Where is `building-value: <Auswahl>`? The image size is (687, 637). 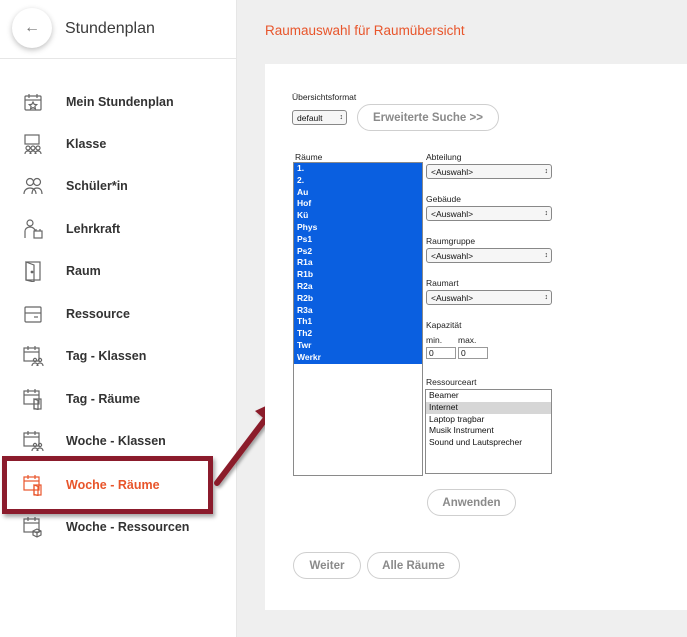
building-value: <Auswahl> is located at coordinates (452, 213).